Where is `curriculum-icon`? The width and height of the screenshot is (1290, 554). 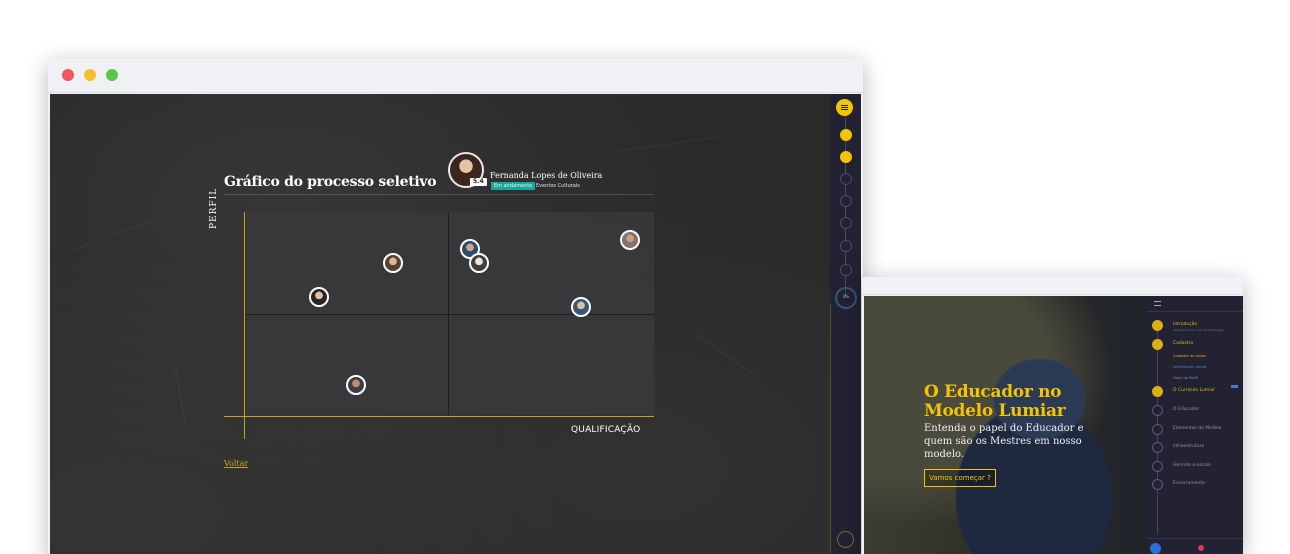
curriculum-icon is located at coordinates (1157, 391).